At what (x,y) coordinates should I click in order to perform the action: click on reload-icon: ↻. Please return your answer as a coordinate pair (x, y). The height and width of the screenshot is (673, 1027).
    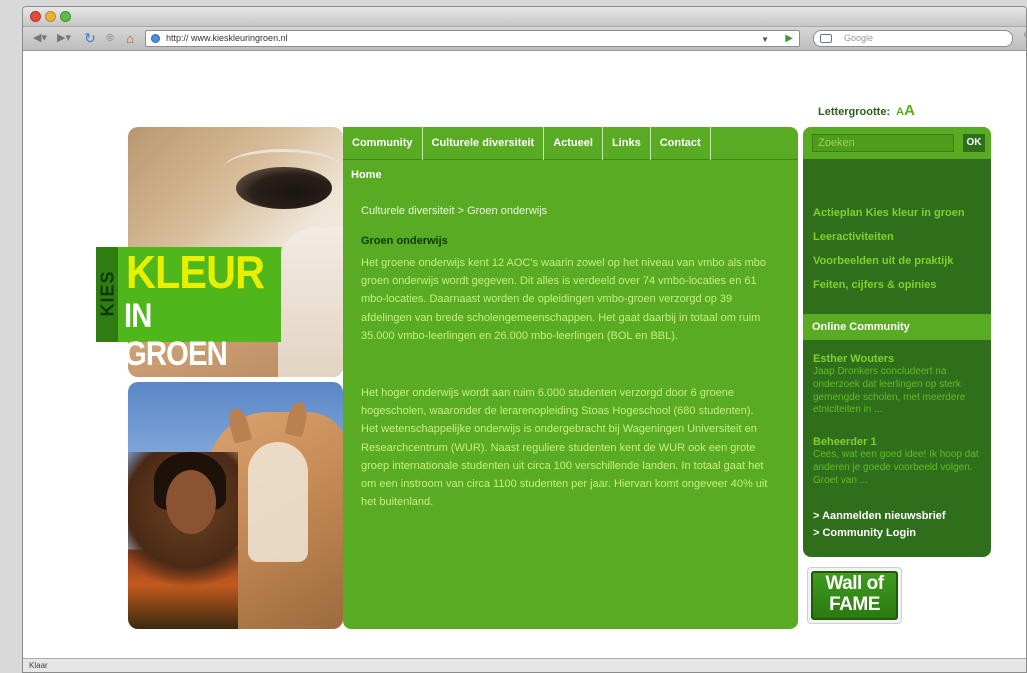
    Looking at the image, I should click on (90, 38).